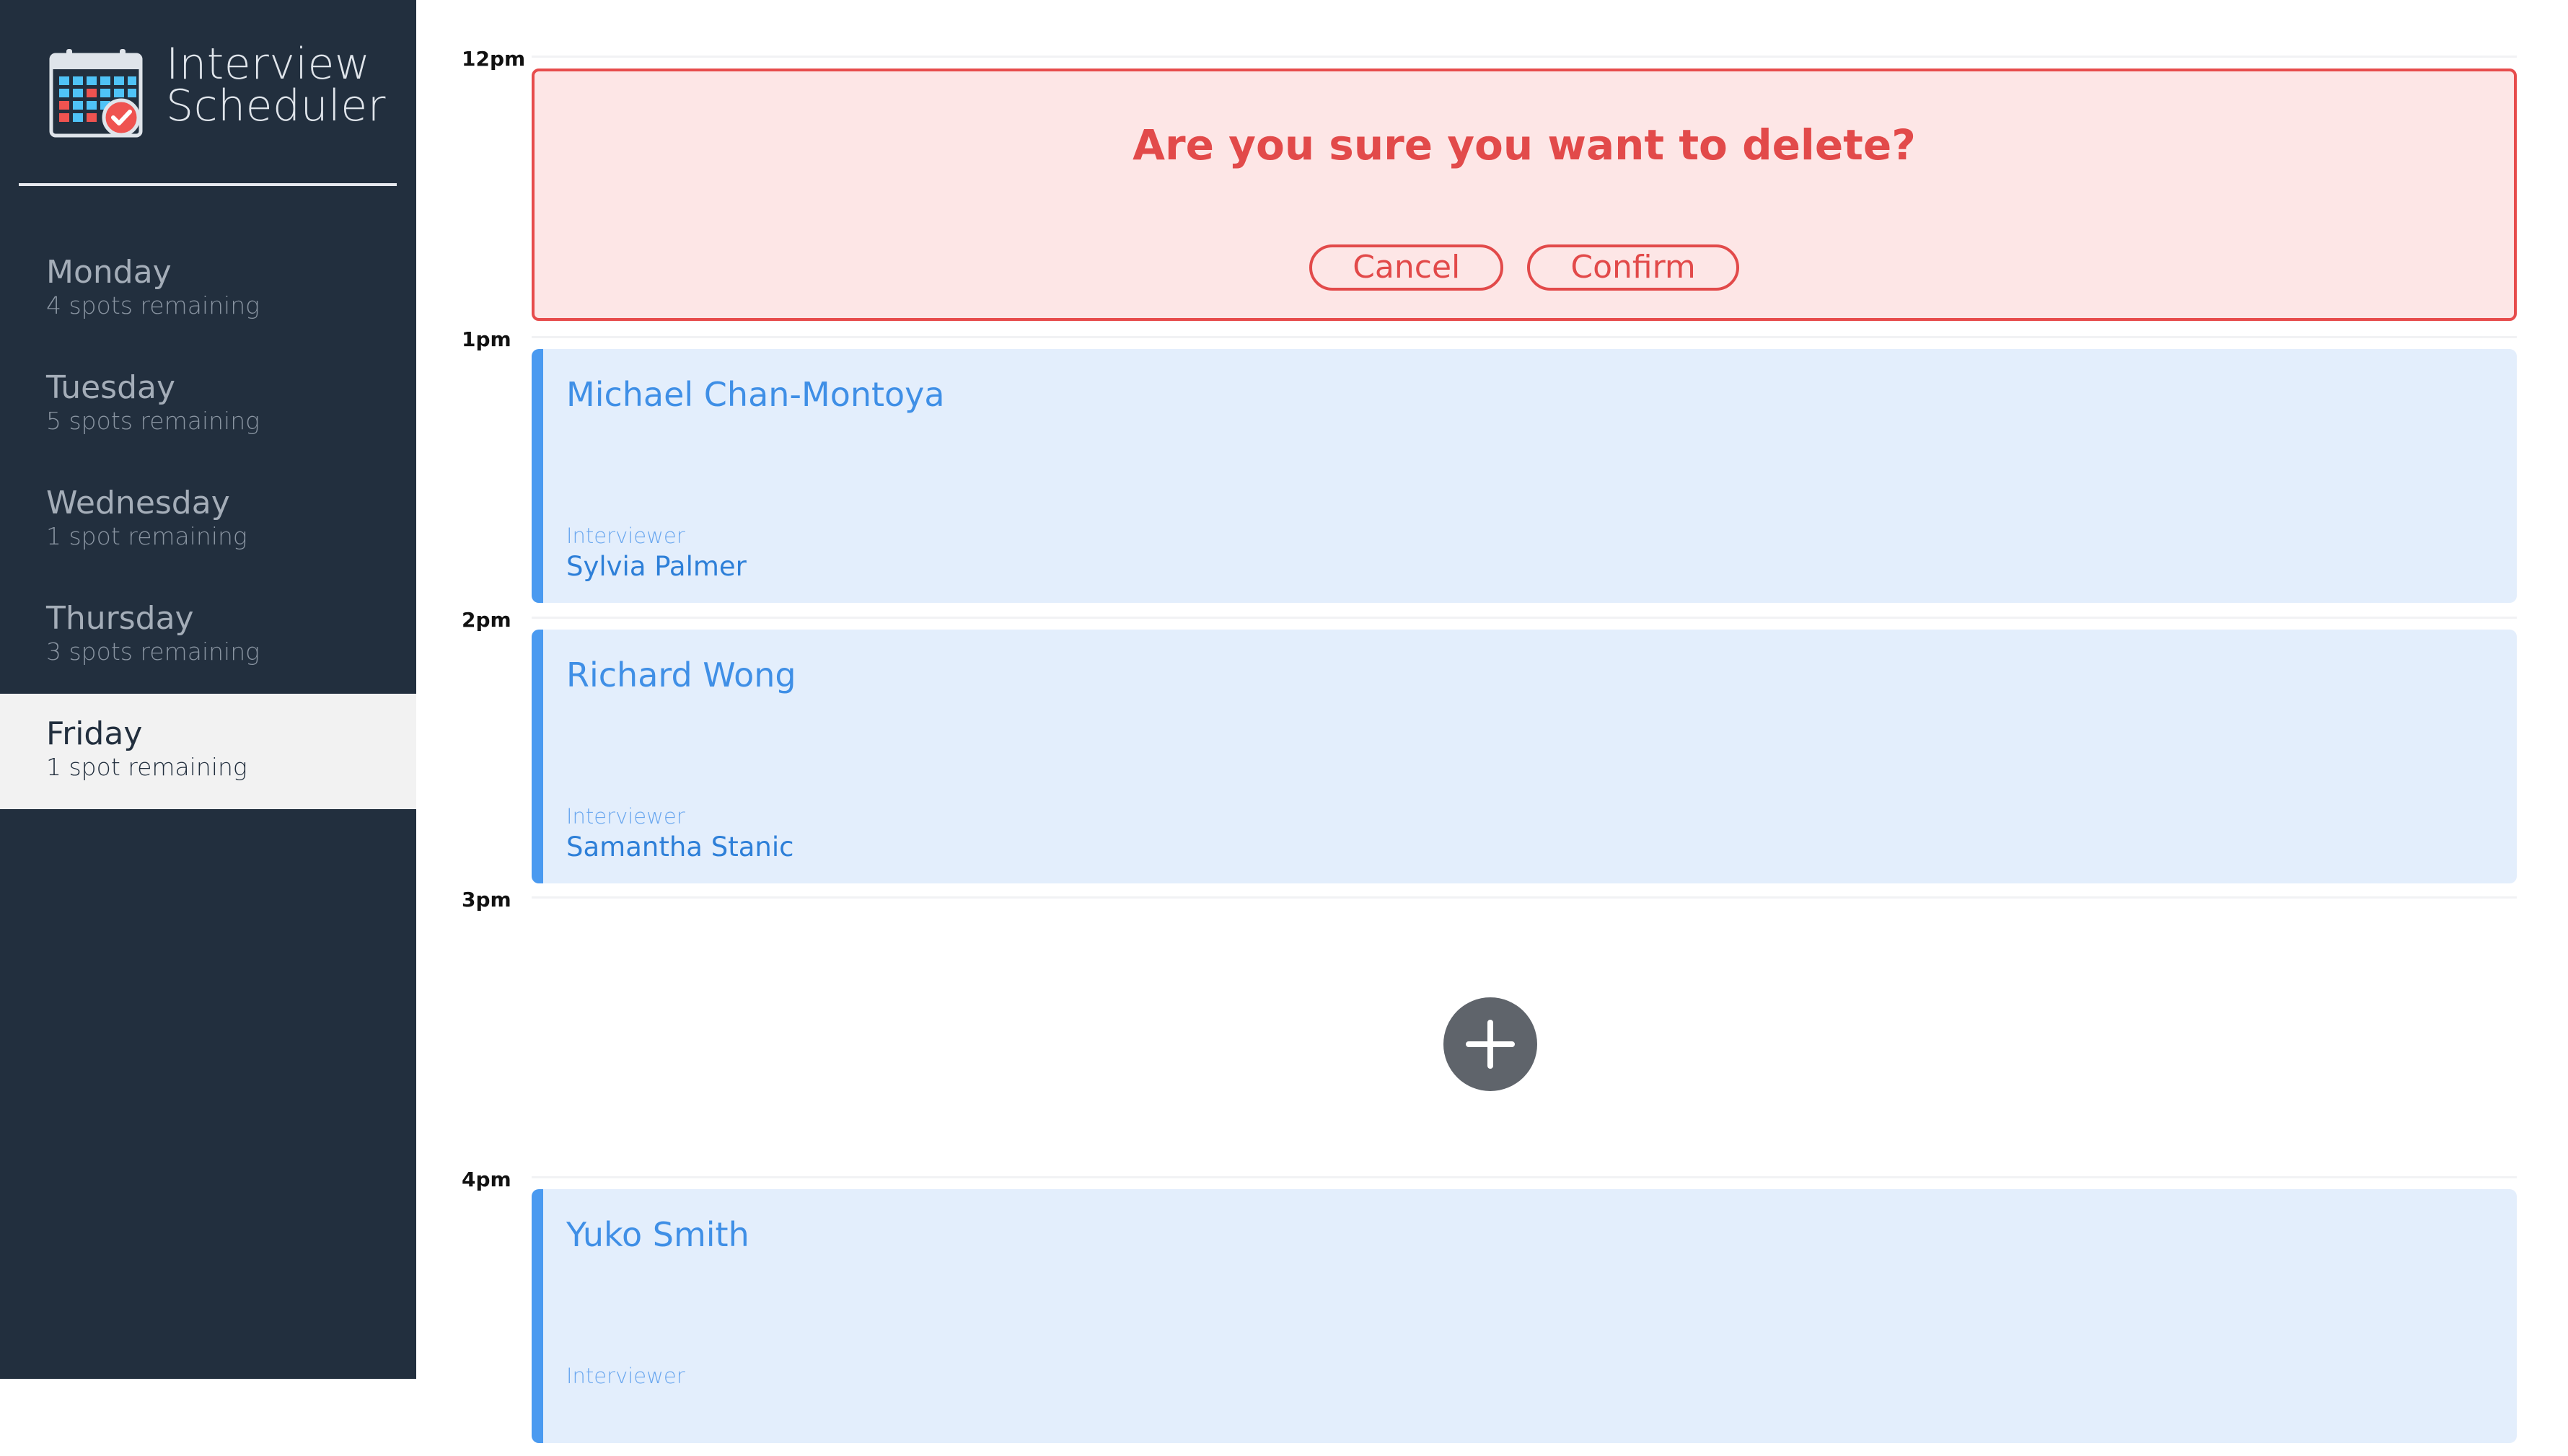 The width and height of the screenshot is (2568, 1456). What do you see at coordinates (1525, 144) in the screenshot?
I see `confirm-message: Are you sure you want to delete?` at bounding box center [1525, 144].